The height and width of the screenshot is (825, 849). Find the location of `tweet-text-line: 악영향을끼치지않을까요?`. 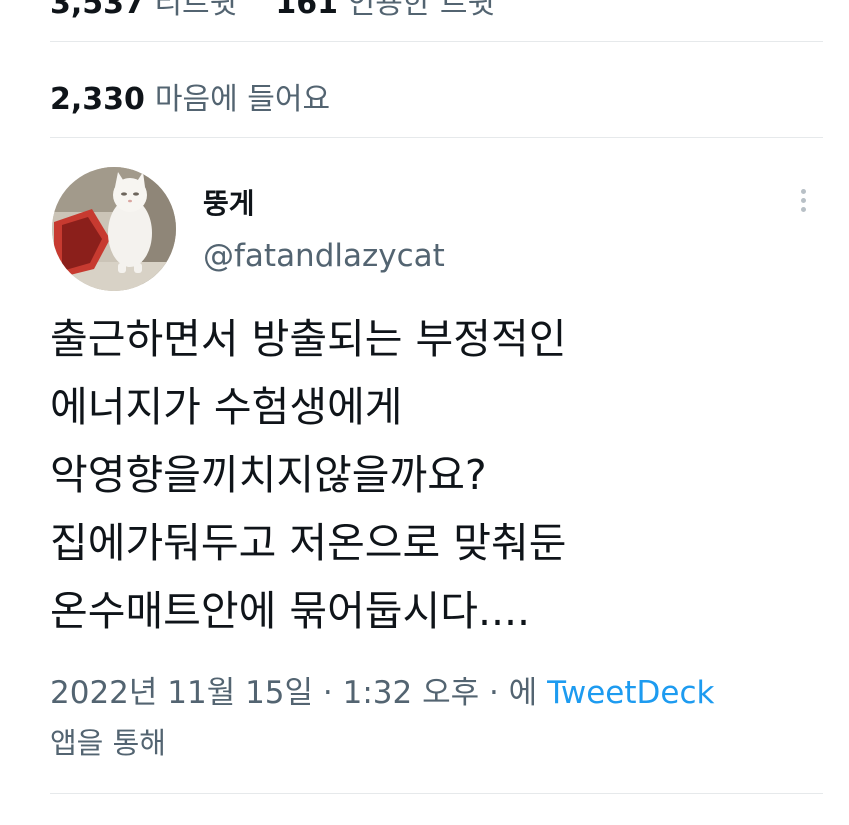

tweet-text-line: 악영향을끼치지않을까요? is located at coordinates (268, 475).